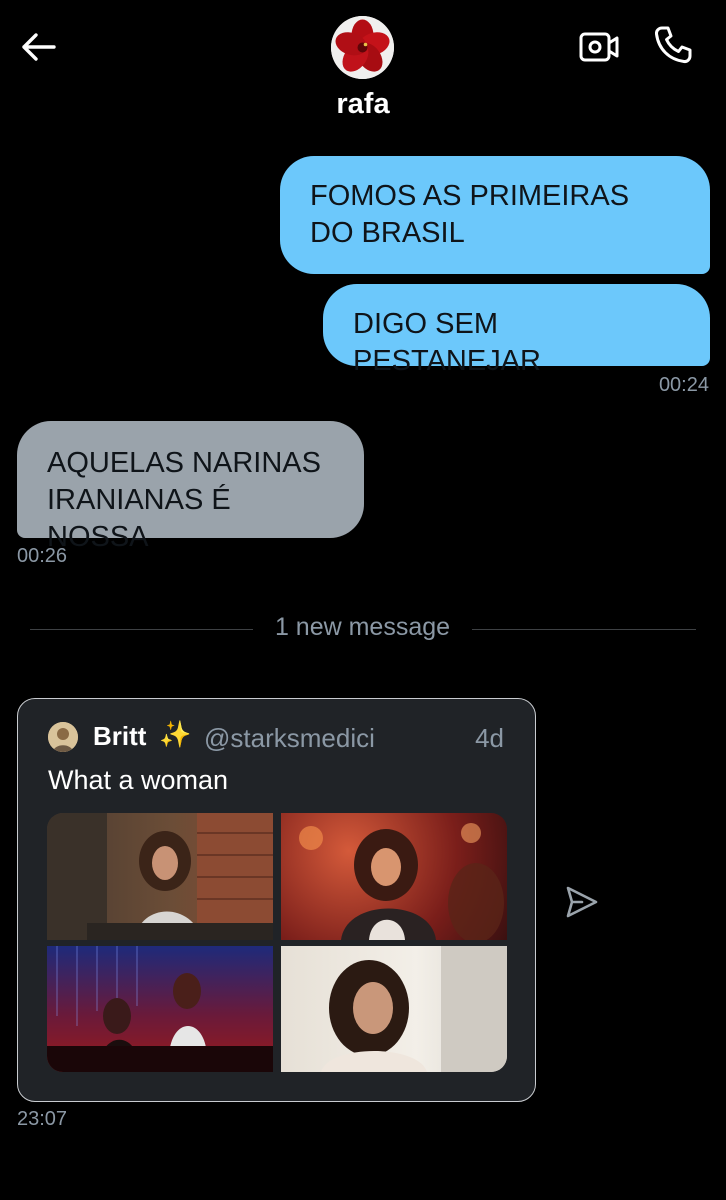  I want to click on conversation-header: rafa, so click(363, 70).